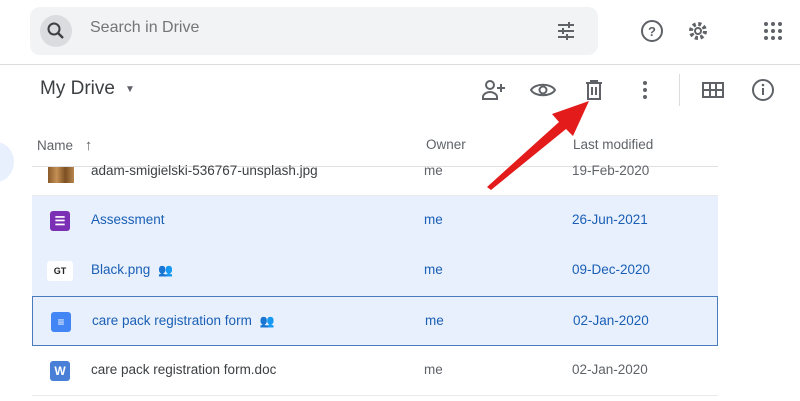  What do you see at coordinates (538, 145) in the screenshot?
I see `annotation-arrow` at bounding box center [538, 145].